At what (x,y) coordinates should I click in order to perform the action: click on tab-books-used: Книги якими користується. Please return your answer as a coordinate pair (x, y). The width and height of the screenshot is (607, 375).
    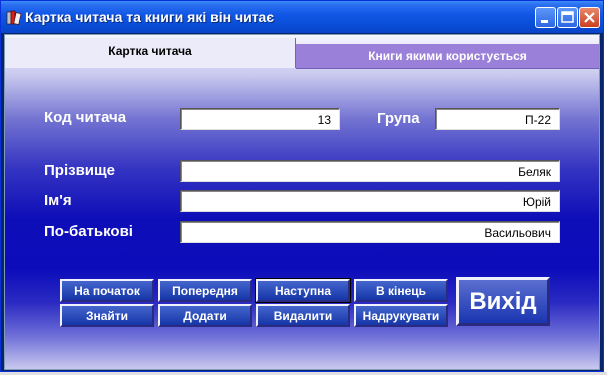
    Looking at the image, I should click on (447, 56).